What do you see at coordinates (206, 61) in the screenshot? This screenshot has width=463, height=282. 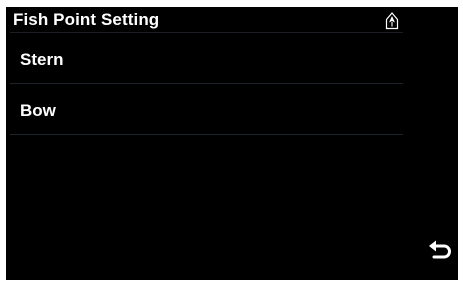 I see `menu-item-stern: Stern` at bounding box center [206, 61].